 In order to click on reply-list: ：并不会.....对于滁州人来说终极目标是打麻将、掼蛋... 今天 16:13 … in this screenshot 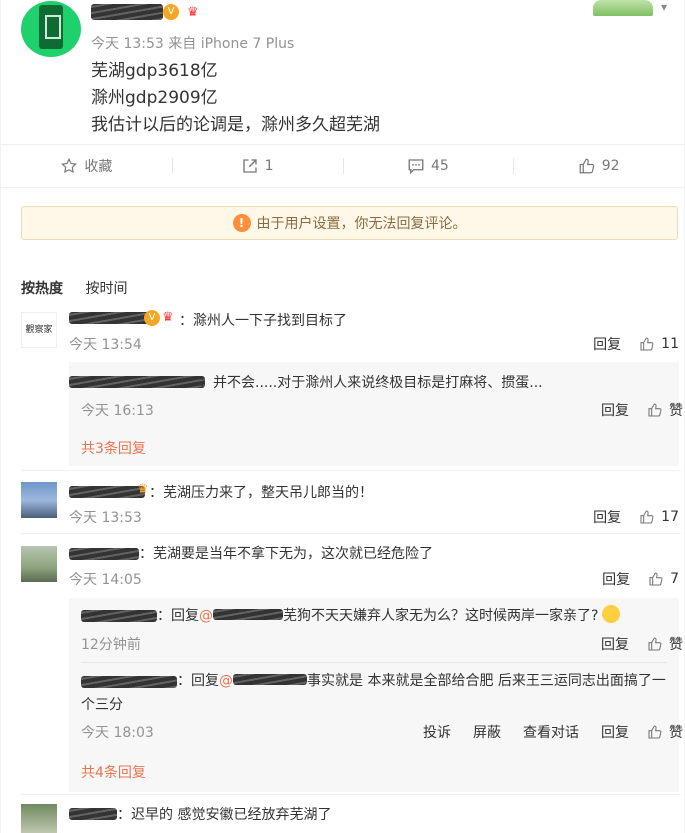, I will do `click(376, 414)`.